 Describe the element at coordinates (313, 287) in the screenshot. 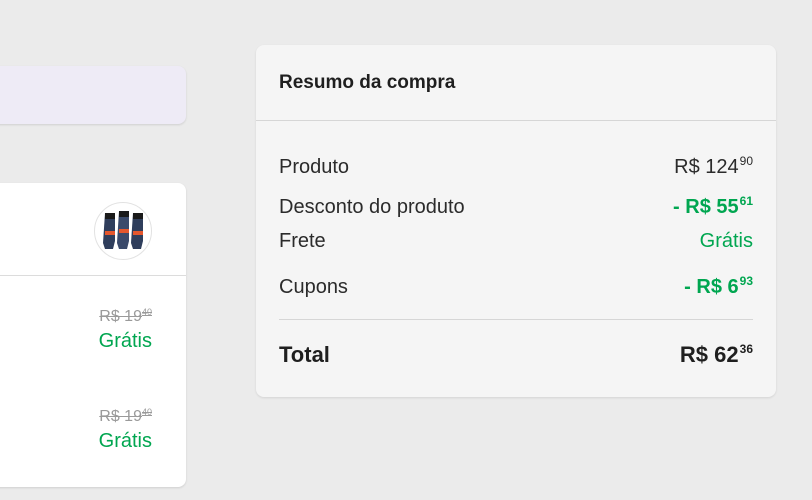

I see `row-label: Cupons` at that location.